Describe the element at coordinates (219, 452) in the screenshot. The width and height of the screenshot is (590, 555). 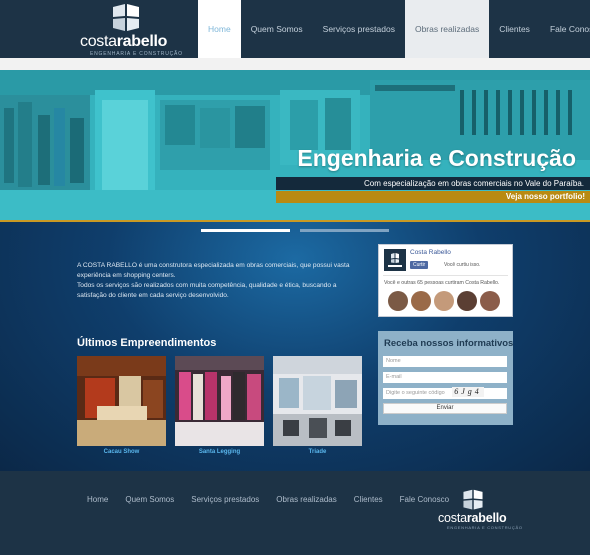
I see `project-caption-santa-legging: Santa Legging` at that location.